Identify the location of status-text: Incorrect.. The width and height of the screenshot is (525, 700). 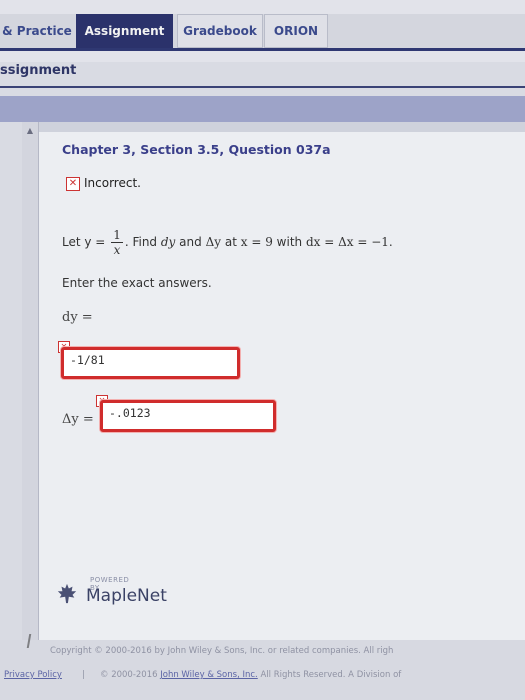
(112, 183).